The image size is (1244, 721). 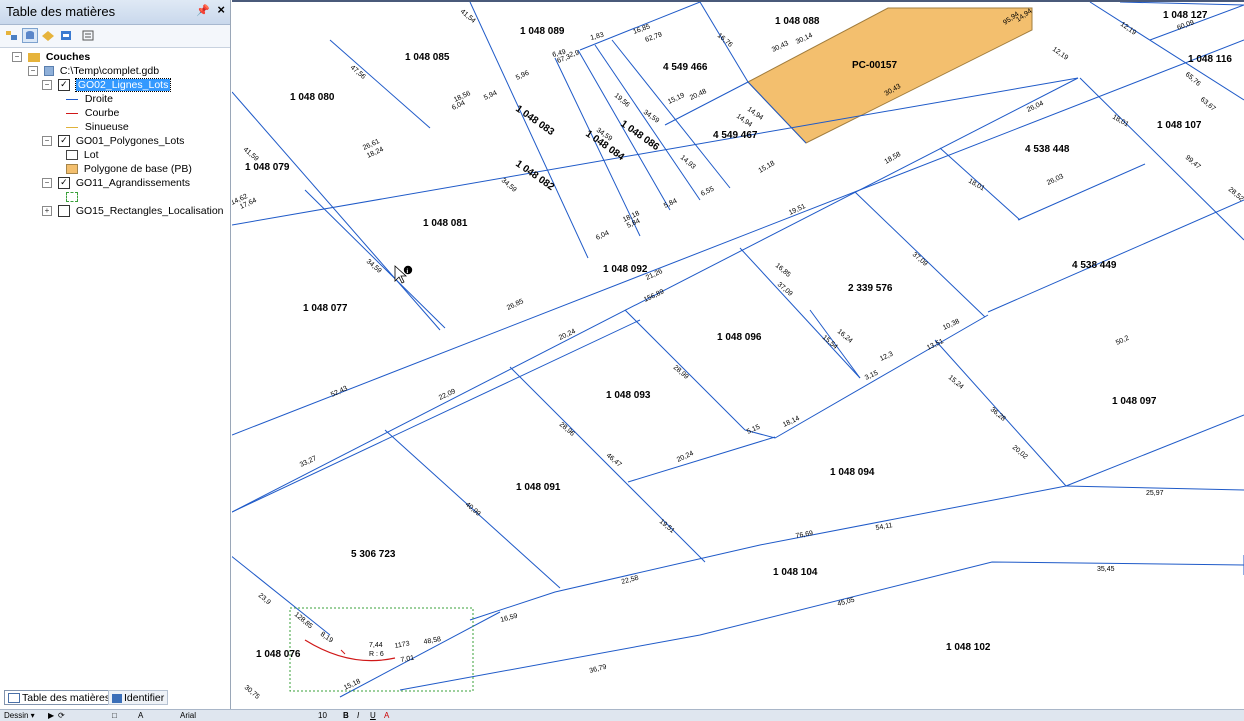 What do you see at coordinates (102, 113) in the screenshot?
I see `legend-label: Courbe` at bounding box center [102, 113].